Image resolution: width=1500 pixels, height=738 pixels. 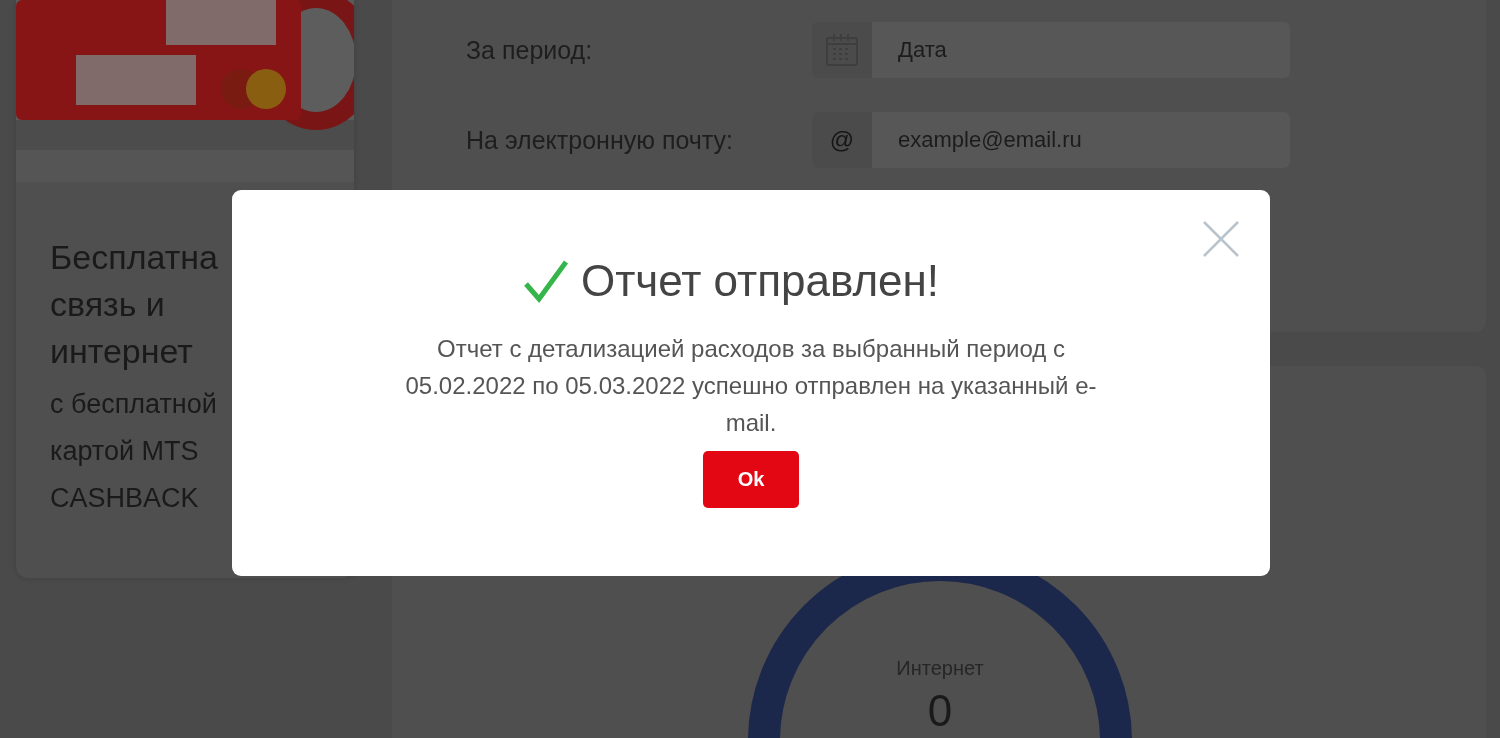 I want to click on email-field: example@email.ru, so click(x=1081, y=140).